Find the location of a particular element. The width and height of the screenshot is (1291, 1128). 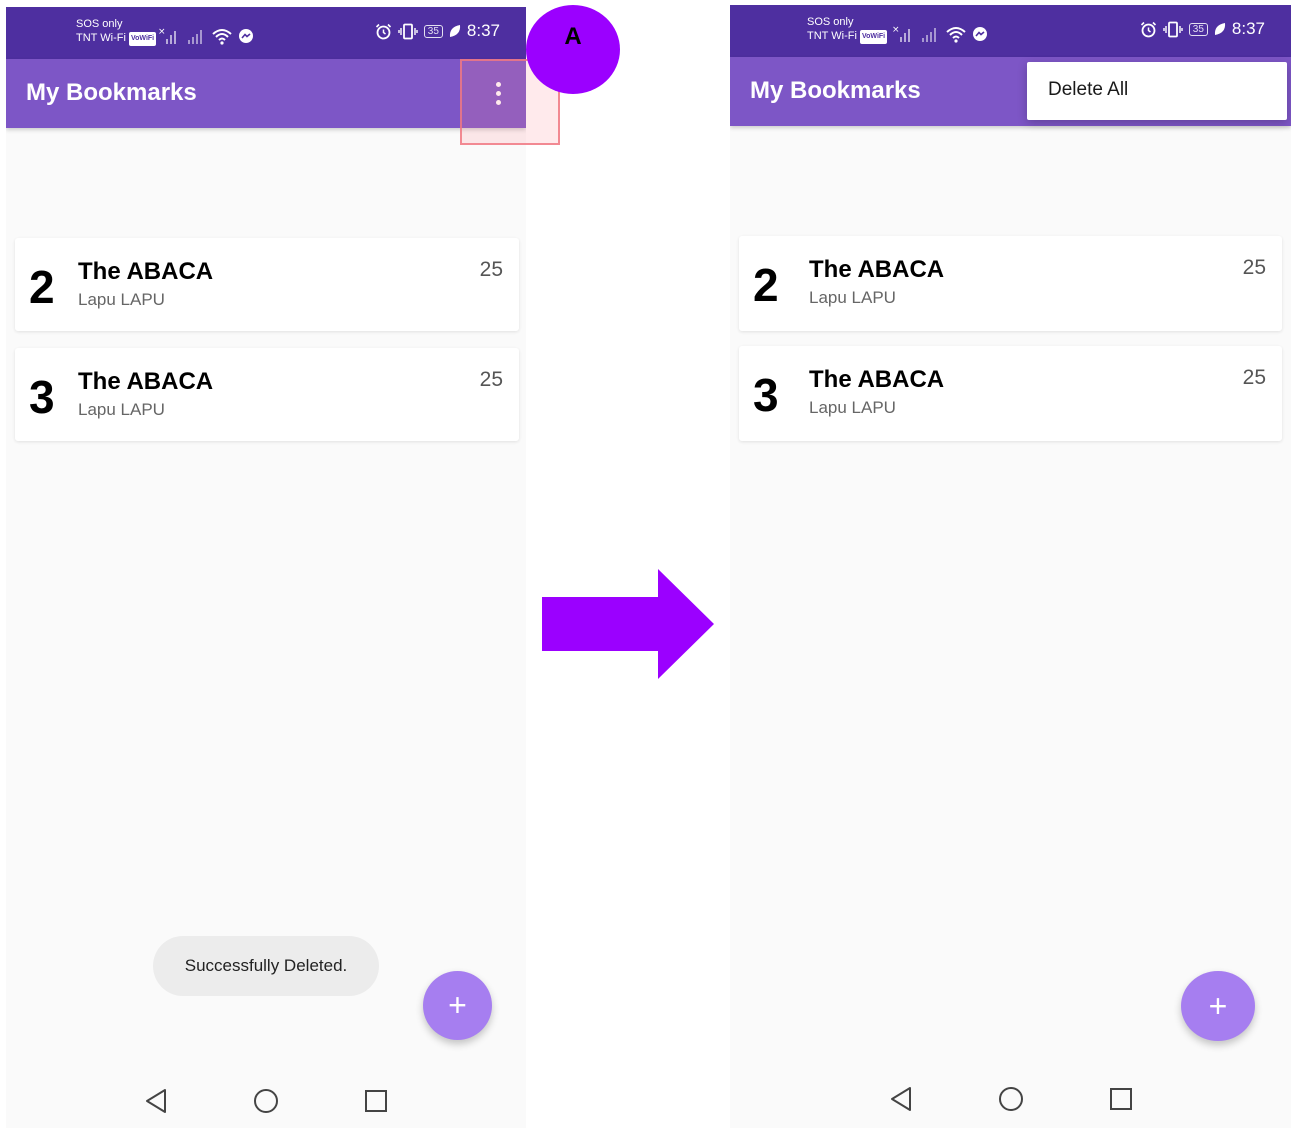

toast-message: Successfully Deleted. is located at coordinates (266, 966).